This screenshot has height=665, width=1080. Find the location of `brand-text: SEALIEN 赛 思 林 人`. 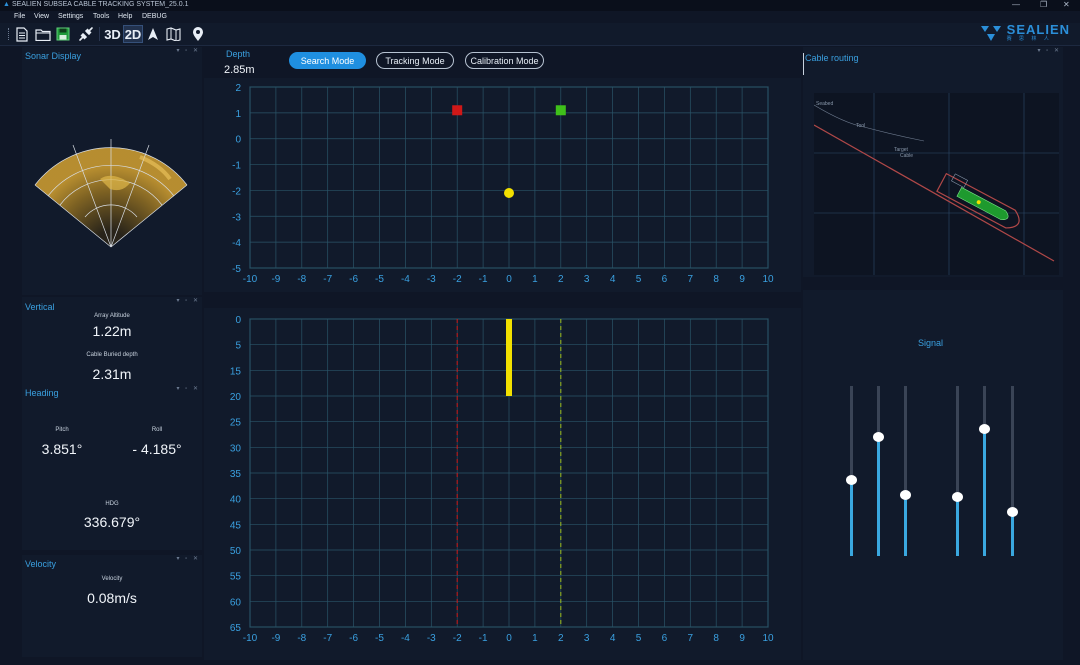

brand-text: SEALIEN 赛 思 林 人 is located at coordinates (1038, 32).